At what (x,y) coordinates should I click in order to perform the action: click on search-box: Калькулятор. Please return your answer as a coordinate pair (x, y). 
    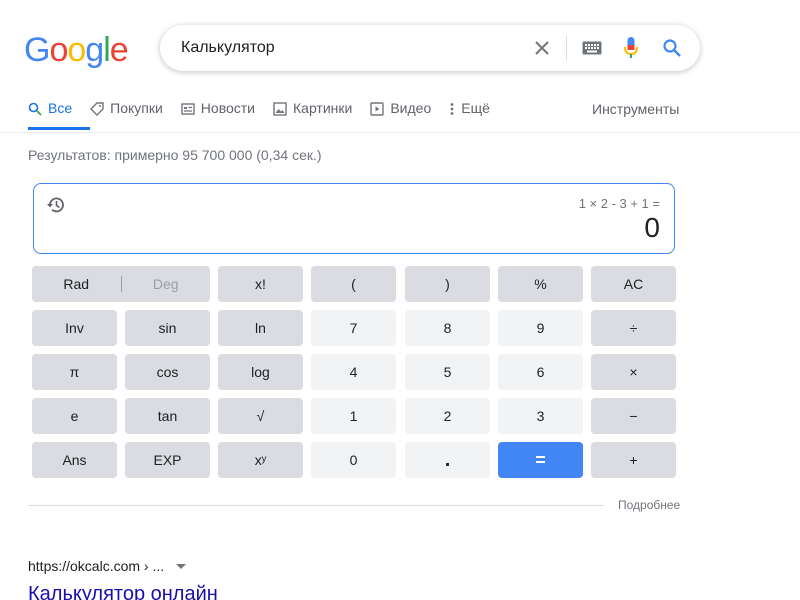
    Looking at the image, I should click on (430, 48).